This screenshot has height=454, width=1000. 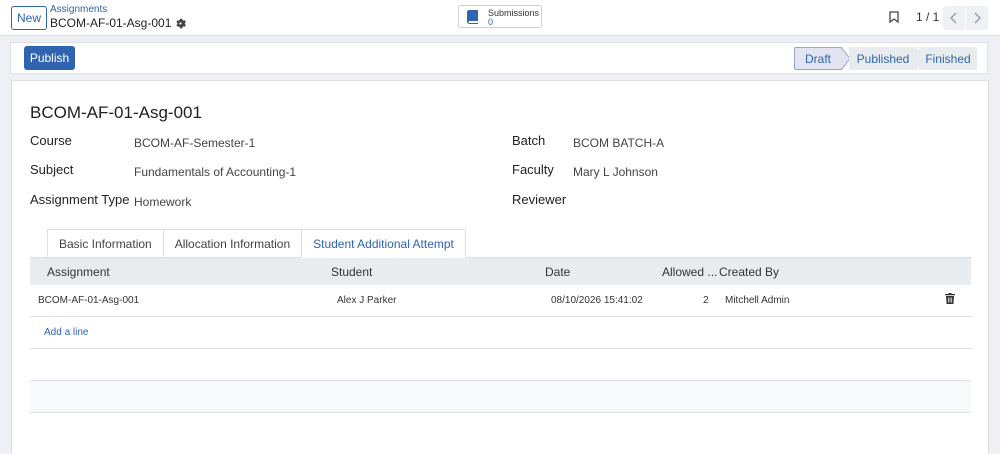 What do you see at coordinates (950, 298) in the screenshot?
I see `trash-icon` at bounding box center [950, 298].